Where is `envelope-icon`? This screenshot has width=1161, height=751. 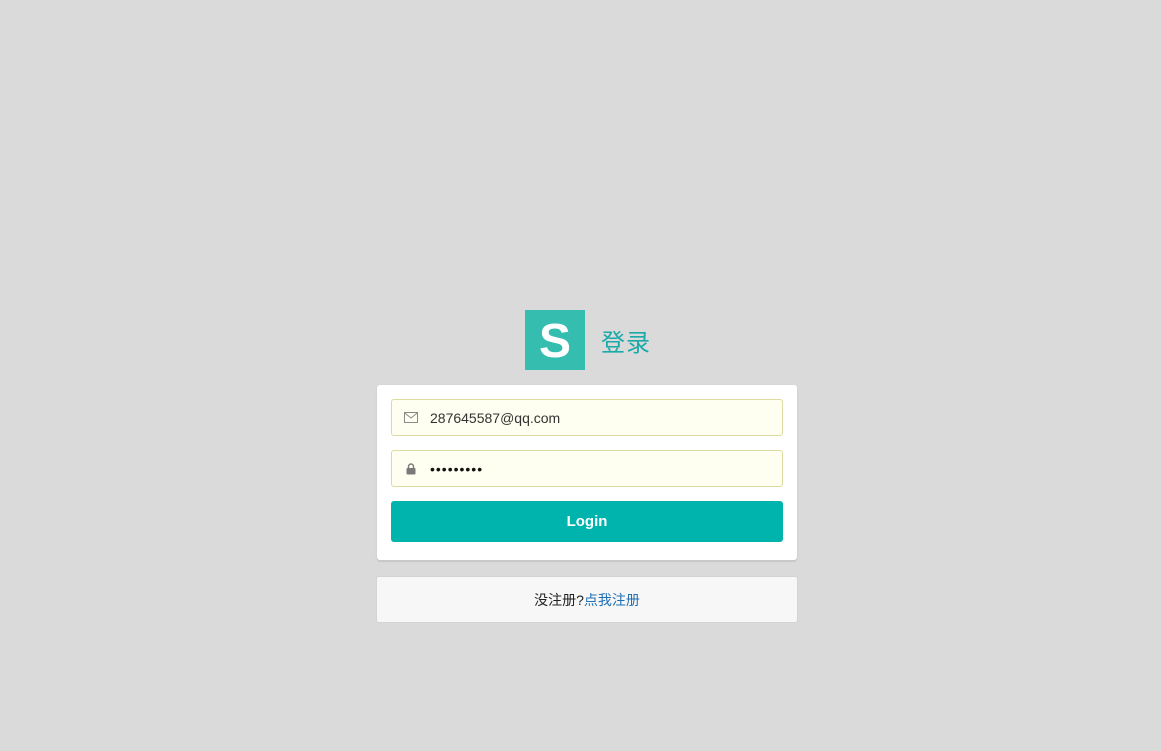
envelope-icon is located at coordinates (411, 417).